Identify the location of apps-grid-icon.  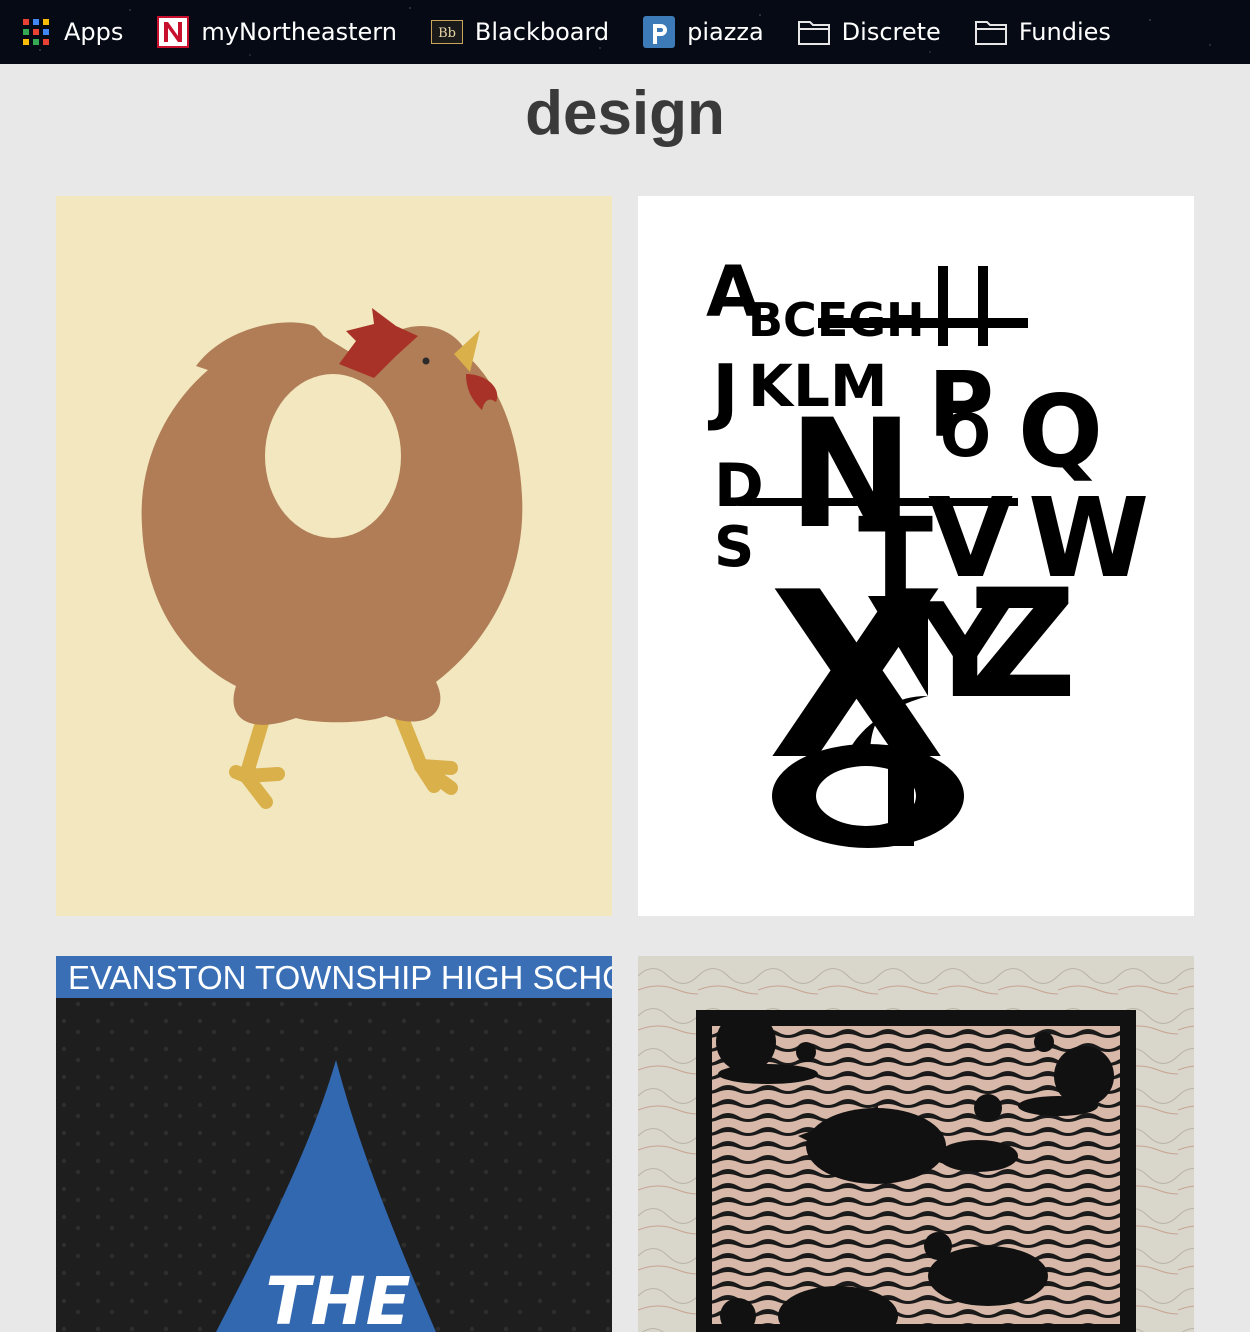
(36, 32).